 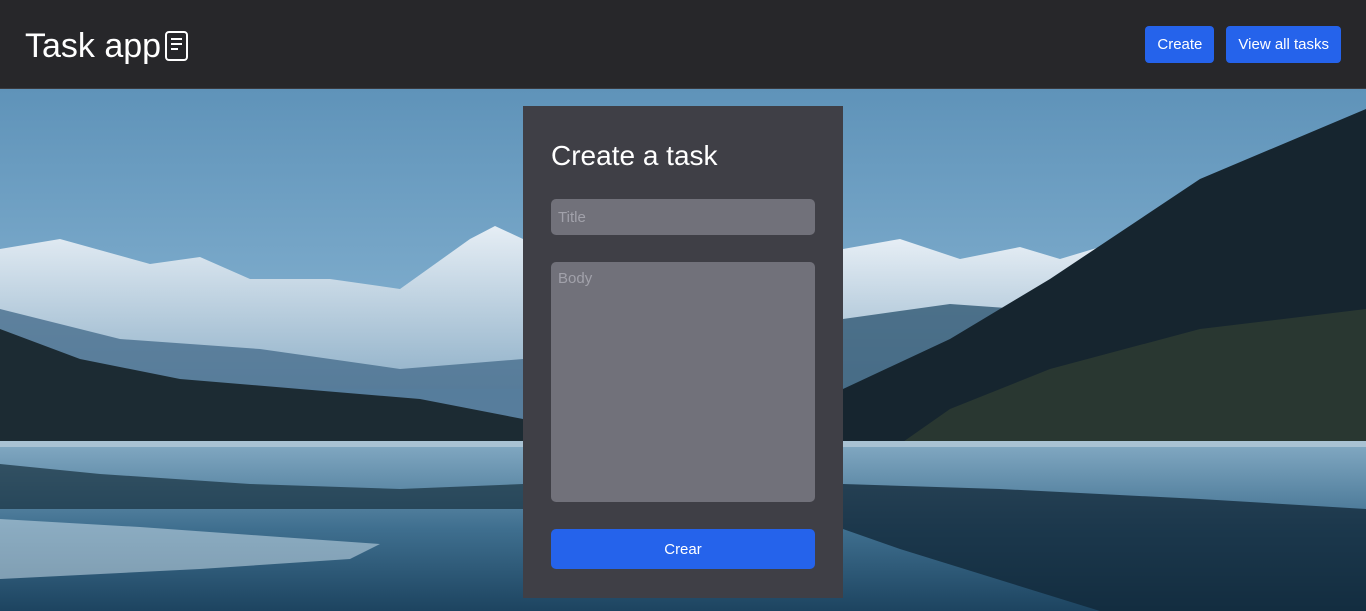 I want to click on top-navbar: Task app Create View all tasks, so click(x=683, y=44).